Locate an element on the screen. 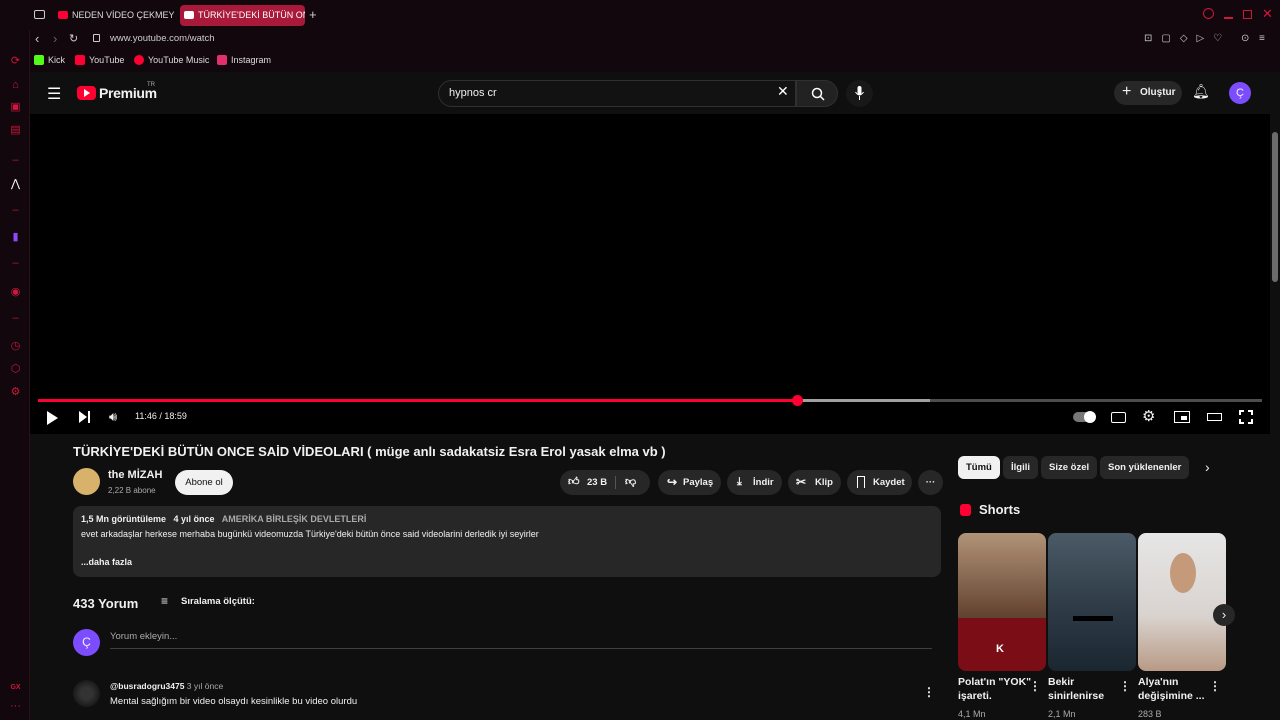 This screenshot has height=720, width=1280. search-tabs-icon is located at coordinates (1208, 13).